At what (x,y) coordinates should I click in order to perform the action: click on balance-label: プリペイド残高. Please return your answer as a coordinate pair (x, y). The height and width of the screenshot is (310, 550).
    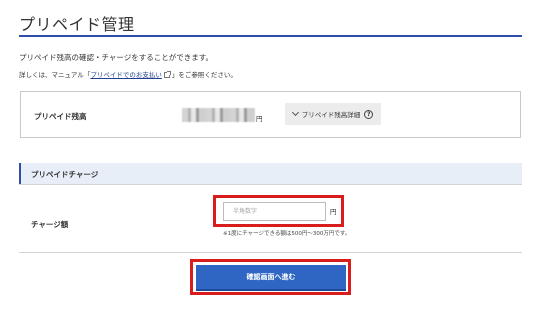
    Looking at the image, I should click on (60, 116).